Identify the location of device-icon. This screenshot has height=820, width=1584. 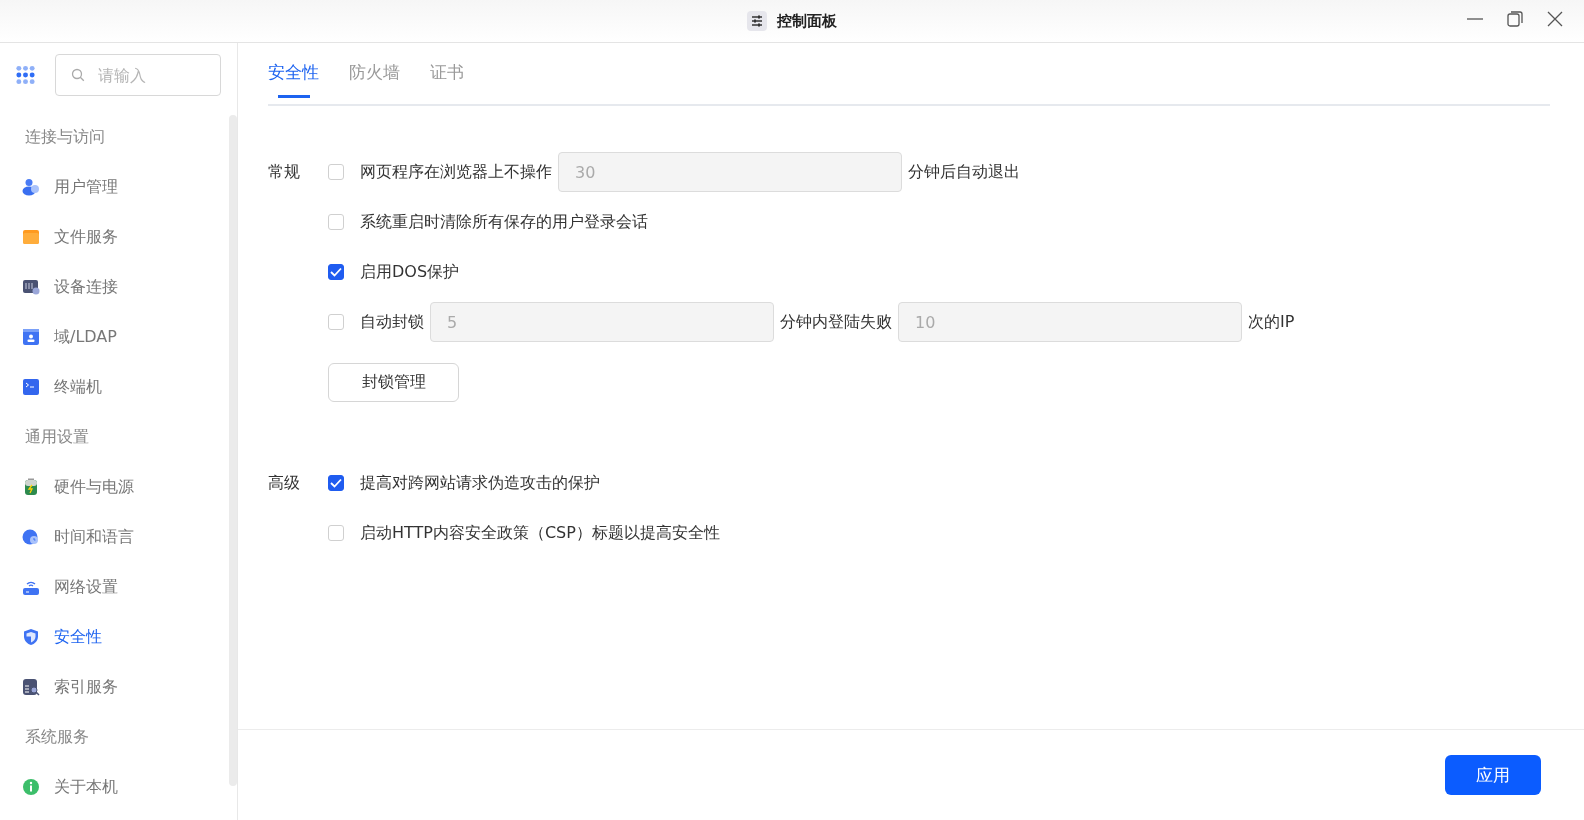
(31, 287).